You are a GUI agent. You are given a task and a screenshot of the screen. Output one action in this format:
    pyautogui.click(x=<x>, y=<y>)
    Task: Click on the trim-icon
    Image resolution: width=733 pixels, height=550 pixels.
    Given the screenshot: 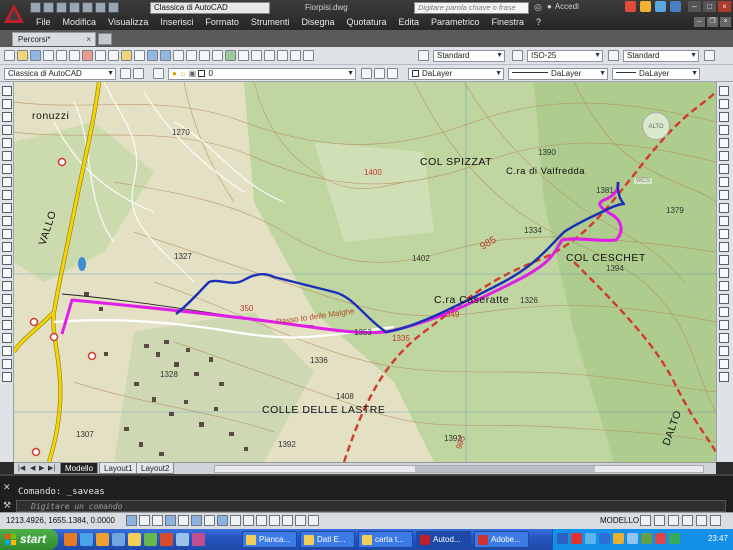 What is the action you would take?
    pyautogui.click(x=724, y=208)
    